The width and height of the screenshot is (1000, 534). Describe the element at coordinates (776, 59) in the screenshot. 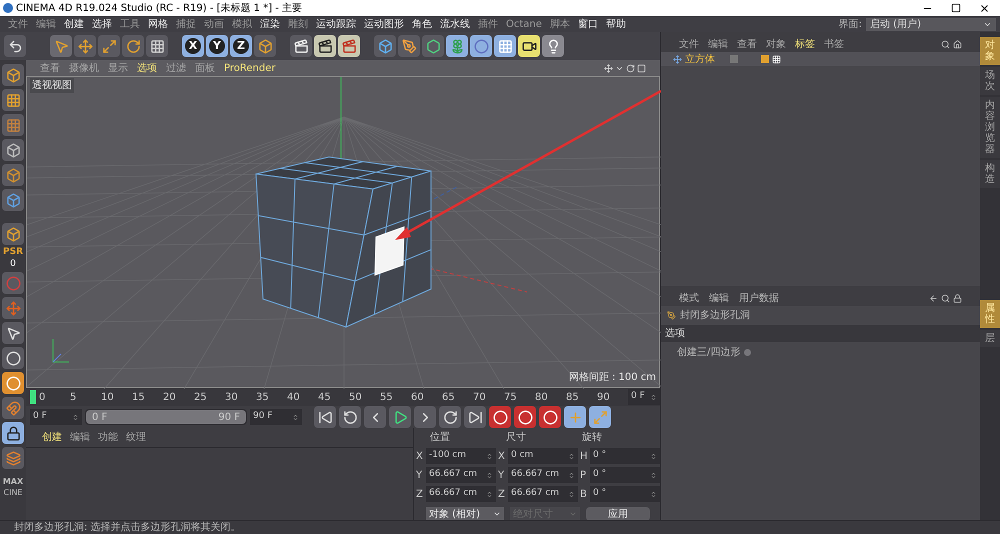

I see `checker-tag-icon` at that location.